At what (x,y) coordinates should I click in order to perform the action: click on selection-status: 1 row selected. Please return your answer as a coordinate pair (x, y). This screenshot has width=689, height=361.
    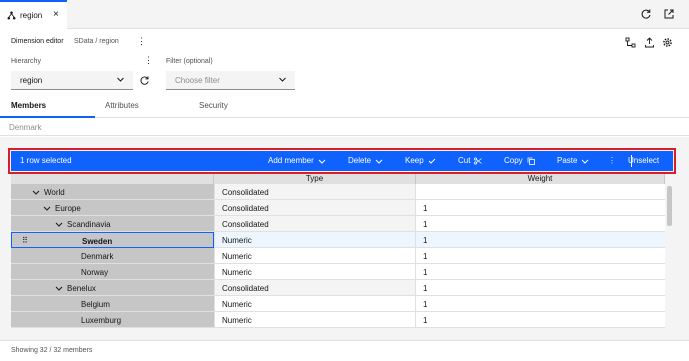
    Looking at the image, I should click on (46, 160).